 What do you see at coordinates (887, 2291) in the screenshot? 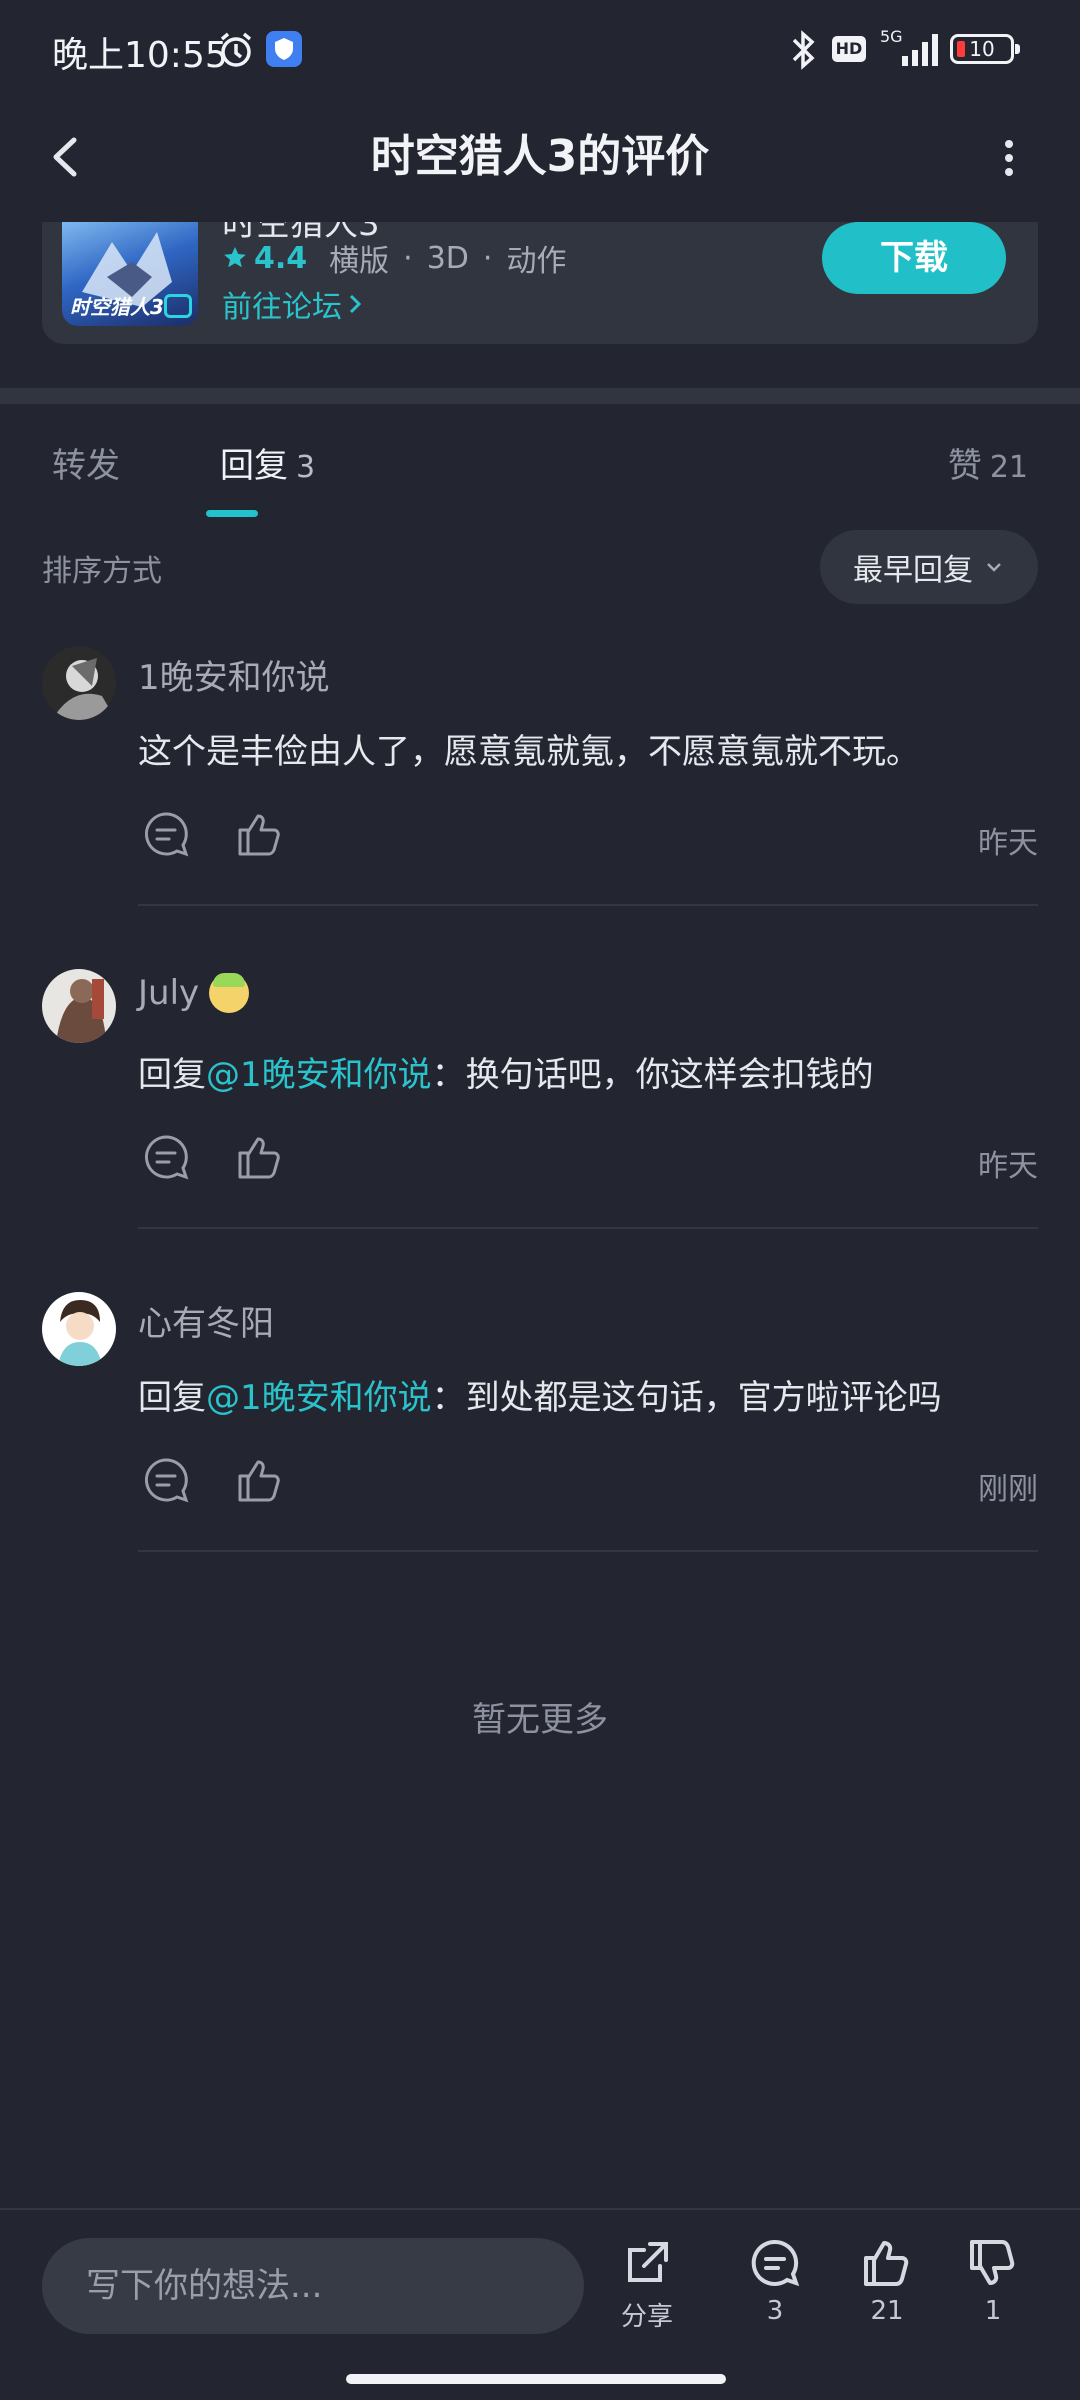
I see `like-button: 21` at bounding box center [887, 2291].